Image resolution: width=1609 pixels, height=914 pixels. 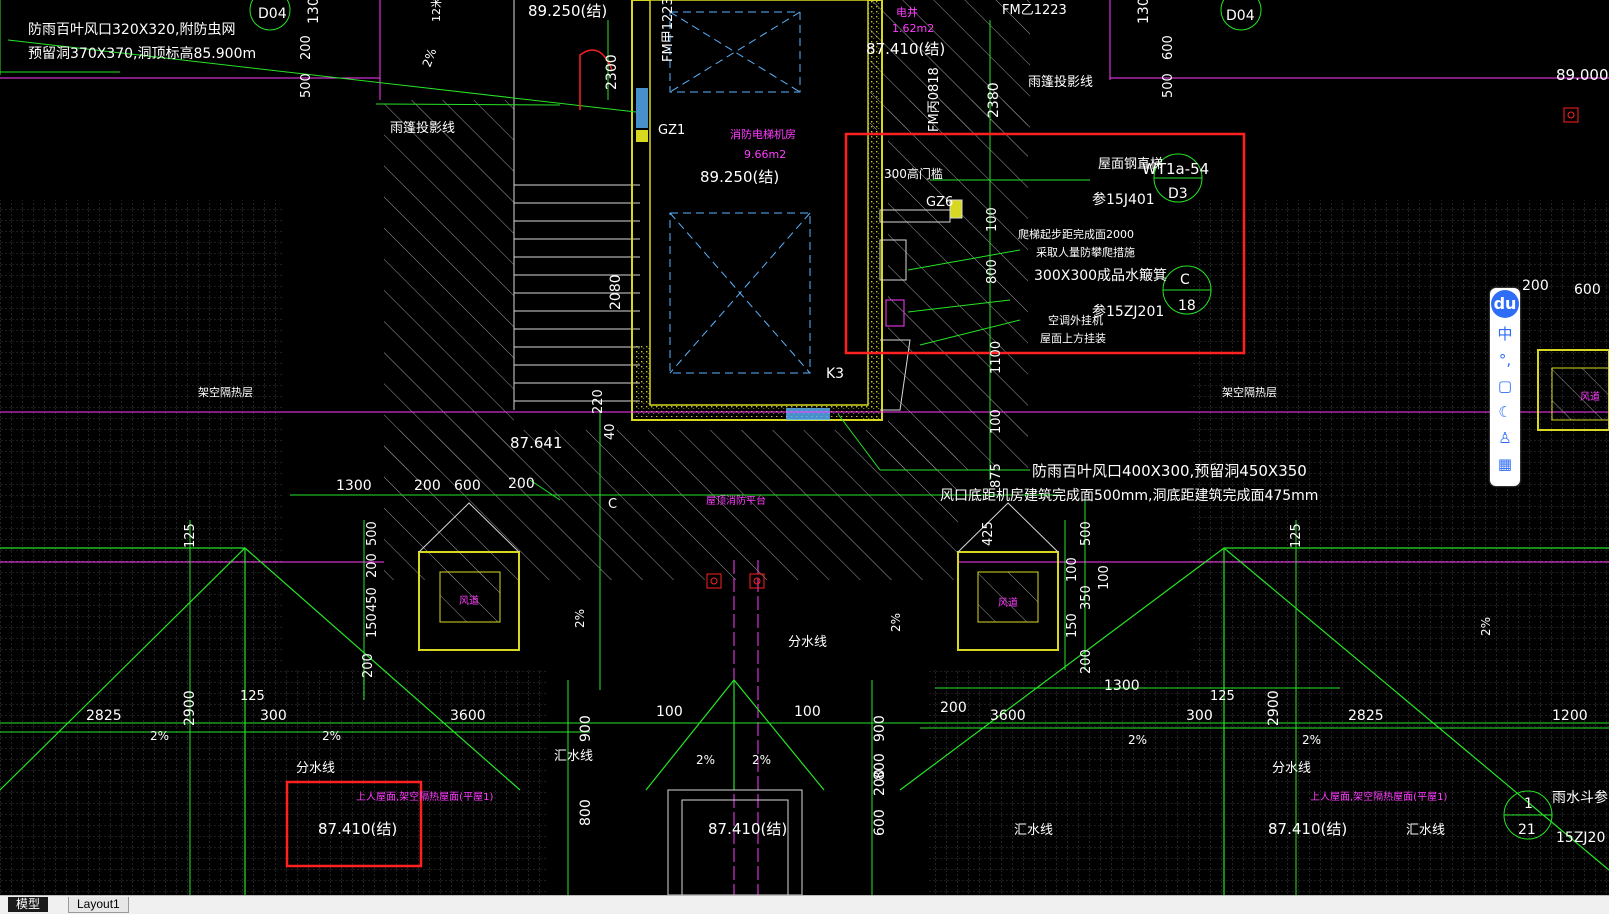 What do you see at coordinates (671, 130) in the screenshot?
I see `label-gz1: GZ1` at bounding box center [671, 130].